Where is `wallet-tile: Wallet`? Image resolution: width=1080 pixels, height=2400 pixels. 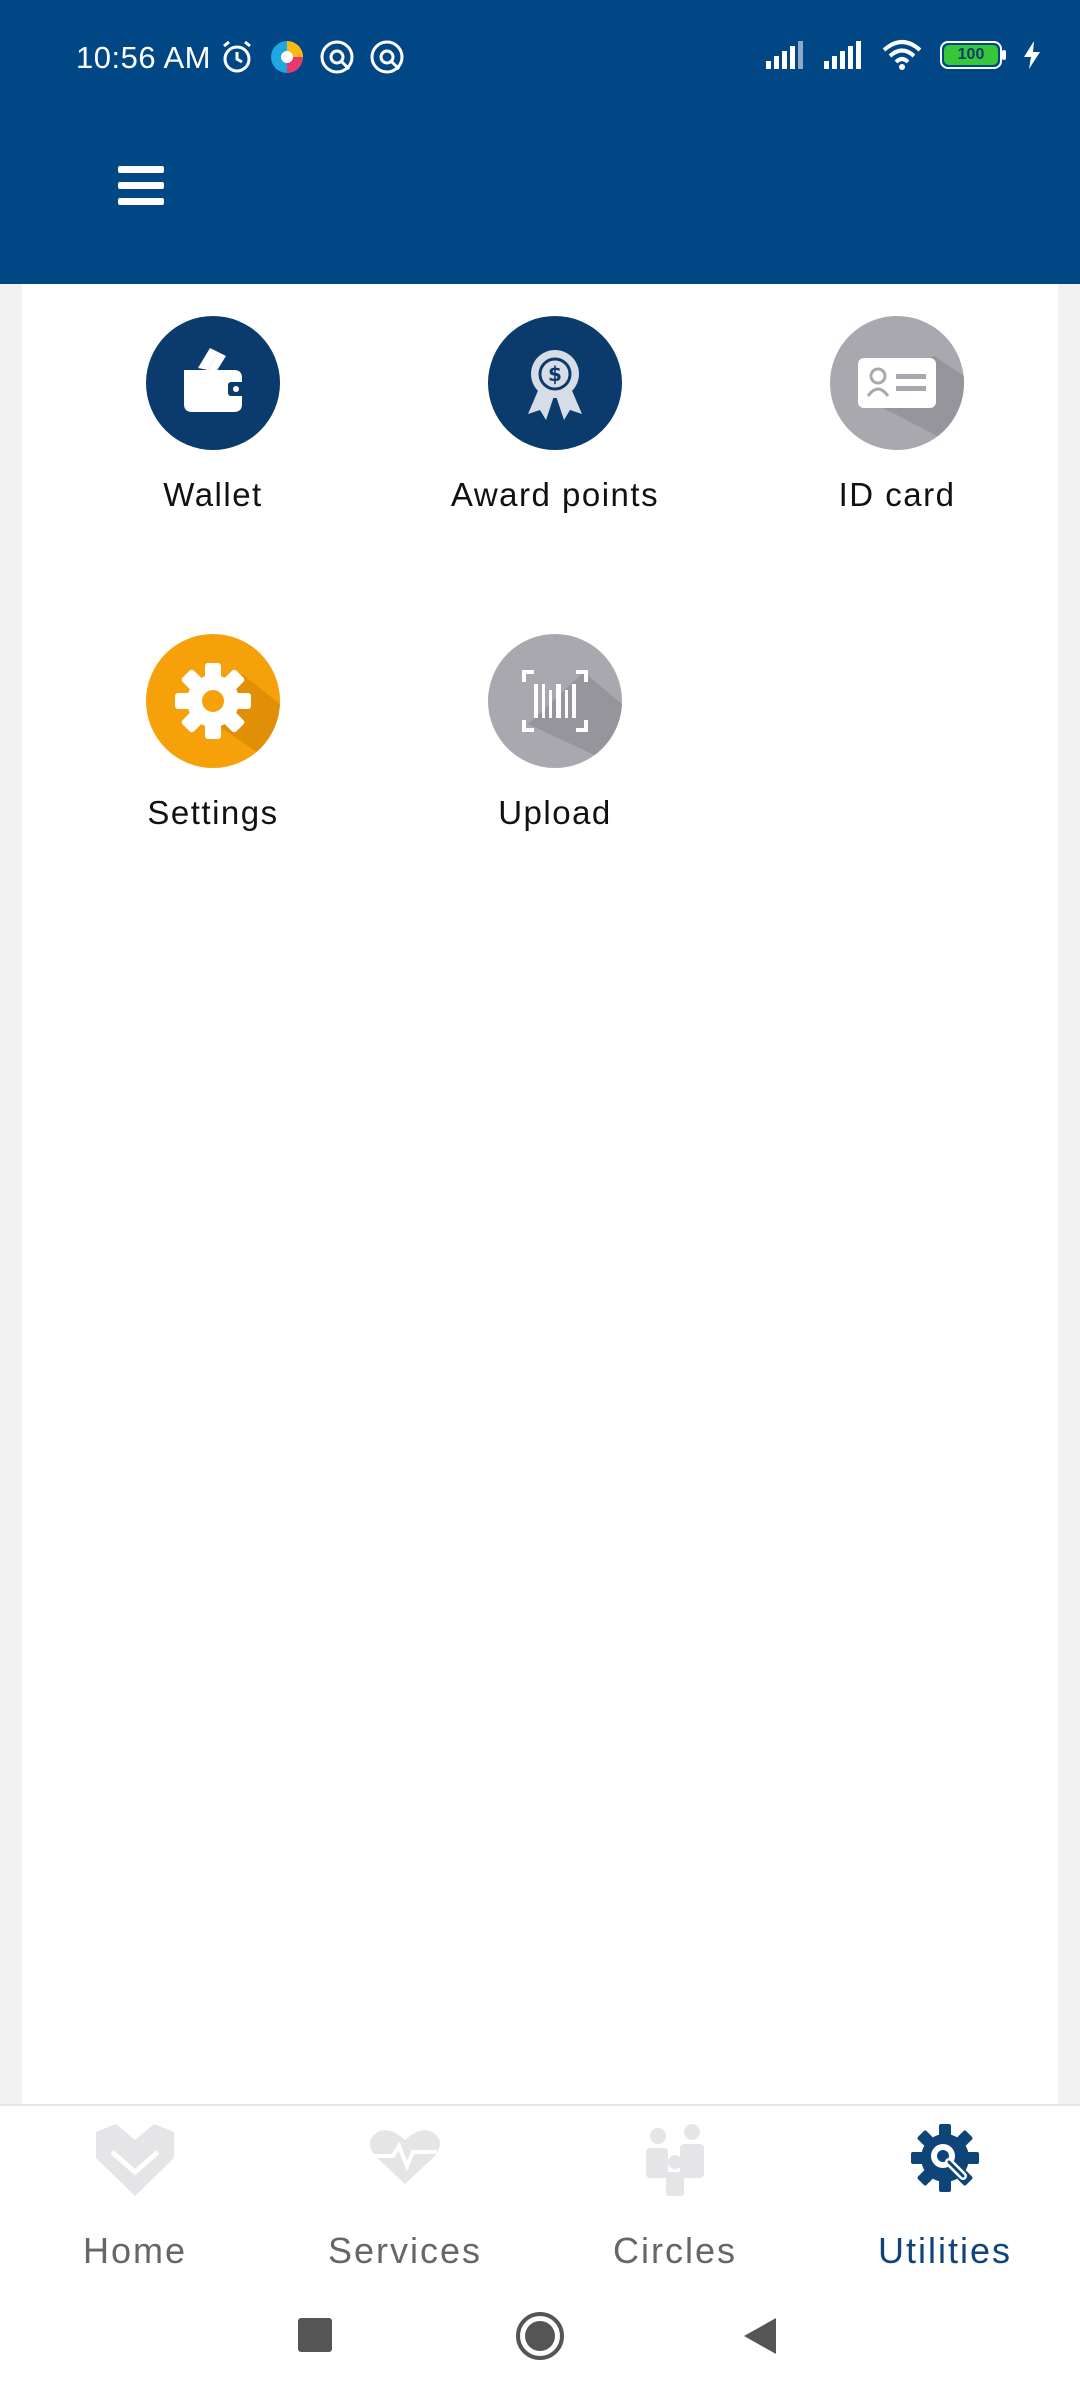
wallet-tile: Wallet is located at coordinates (213, 436).